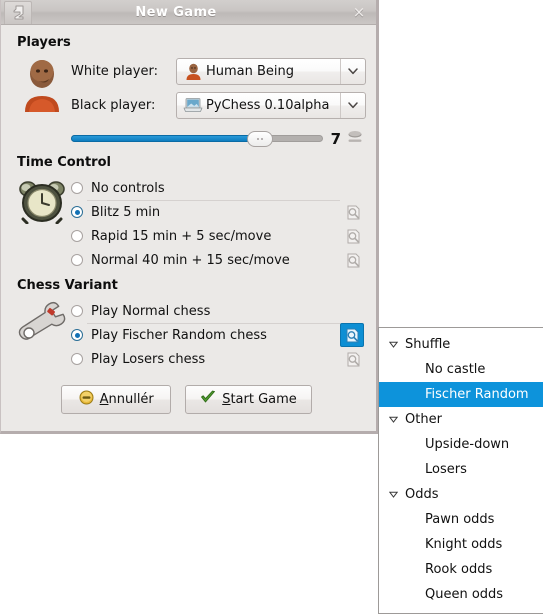 Image resolution: width=543 pixels, height=614 pixels. I want to click on chess-variant-option-label: Play Normal chess, so click(151, 311).